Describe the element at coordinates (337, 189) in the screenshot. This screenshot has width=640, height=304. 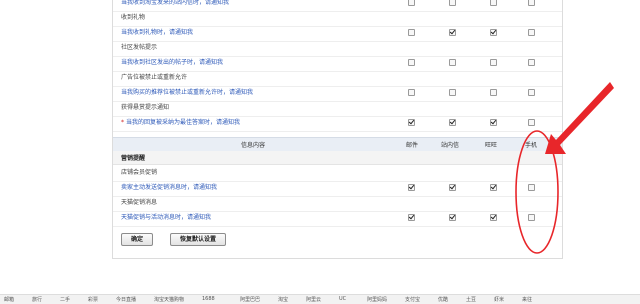
I see `setting-row: 卖家主动发送促销消息时，请通知我` at that location.